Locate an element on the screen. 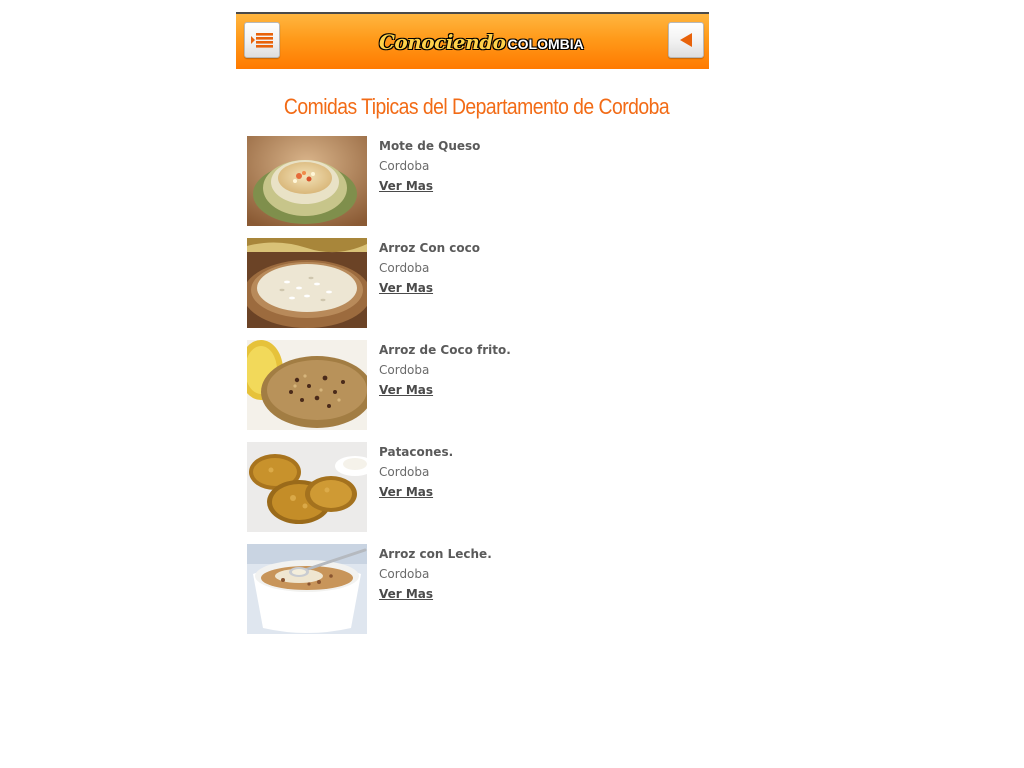 The height and width of the screenshot is (768, 1024). item-info: Arroz de Coco frito. Cordoba Ver Mas is located at coordinates (445, 370).